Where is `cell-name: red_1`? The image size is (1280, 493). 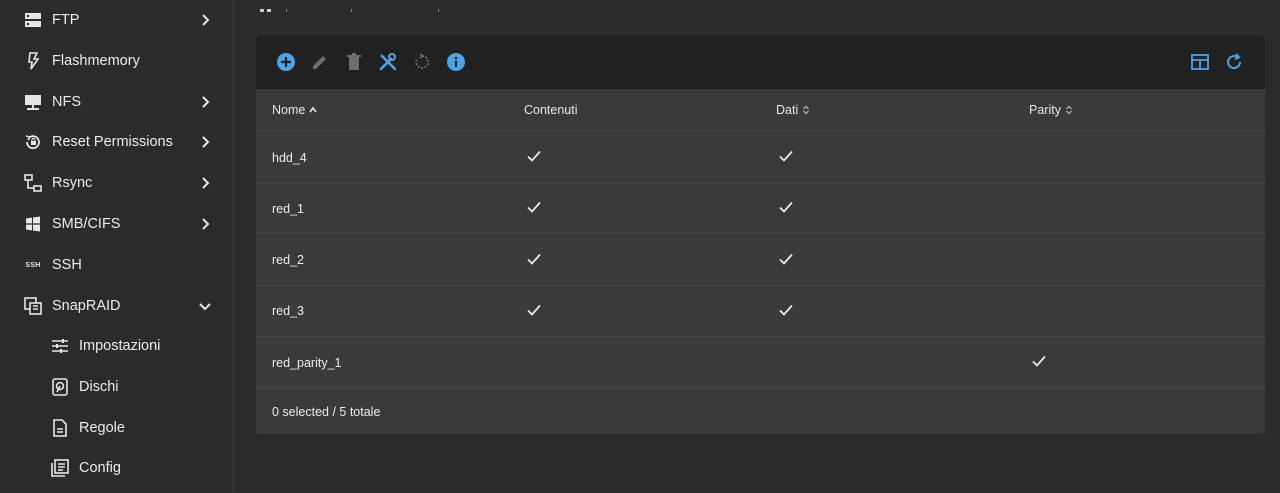 cell-name: red_1 is located at coordinates (288, 208).